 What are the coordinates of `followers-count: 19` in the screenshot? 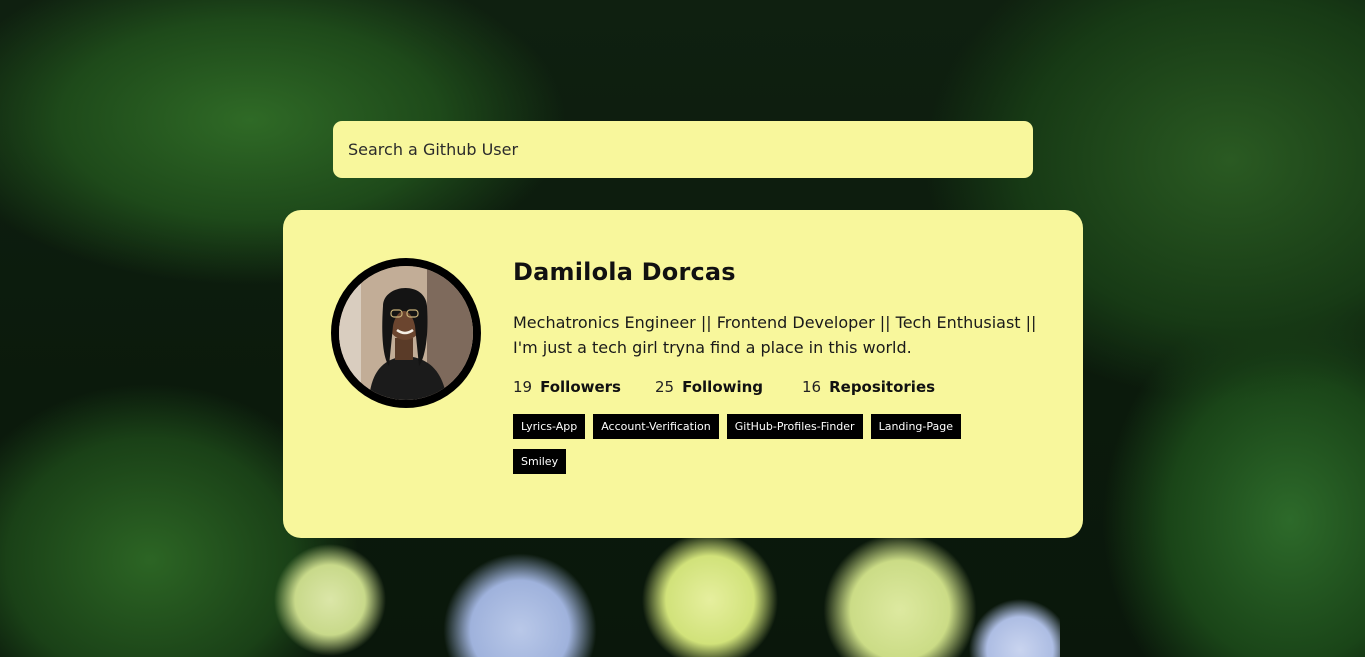 It's located at (523, 387).